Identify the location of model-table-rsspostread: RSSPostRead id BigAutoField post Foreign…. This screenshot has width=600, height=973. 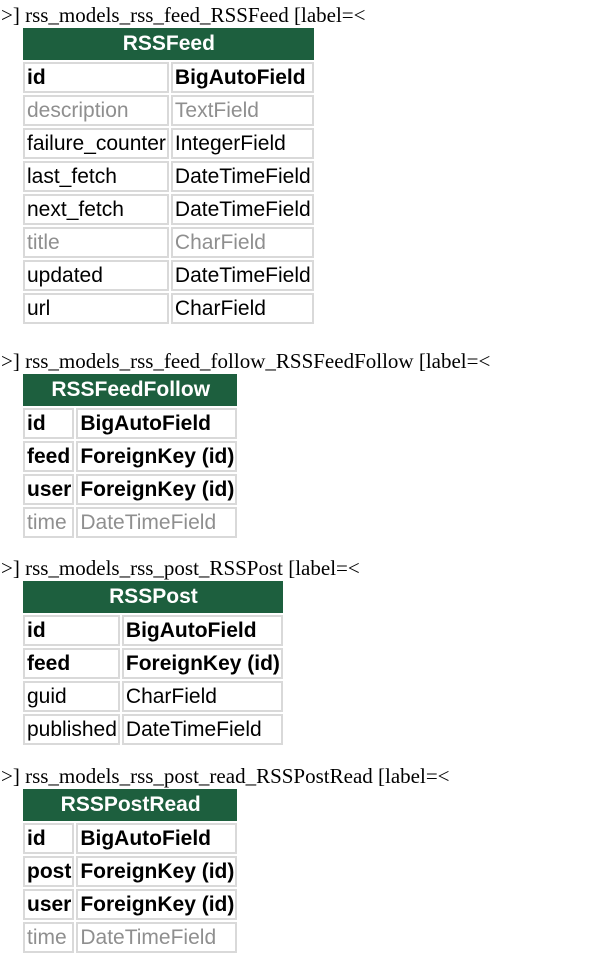
(130, 871).